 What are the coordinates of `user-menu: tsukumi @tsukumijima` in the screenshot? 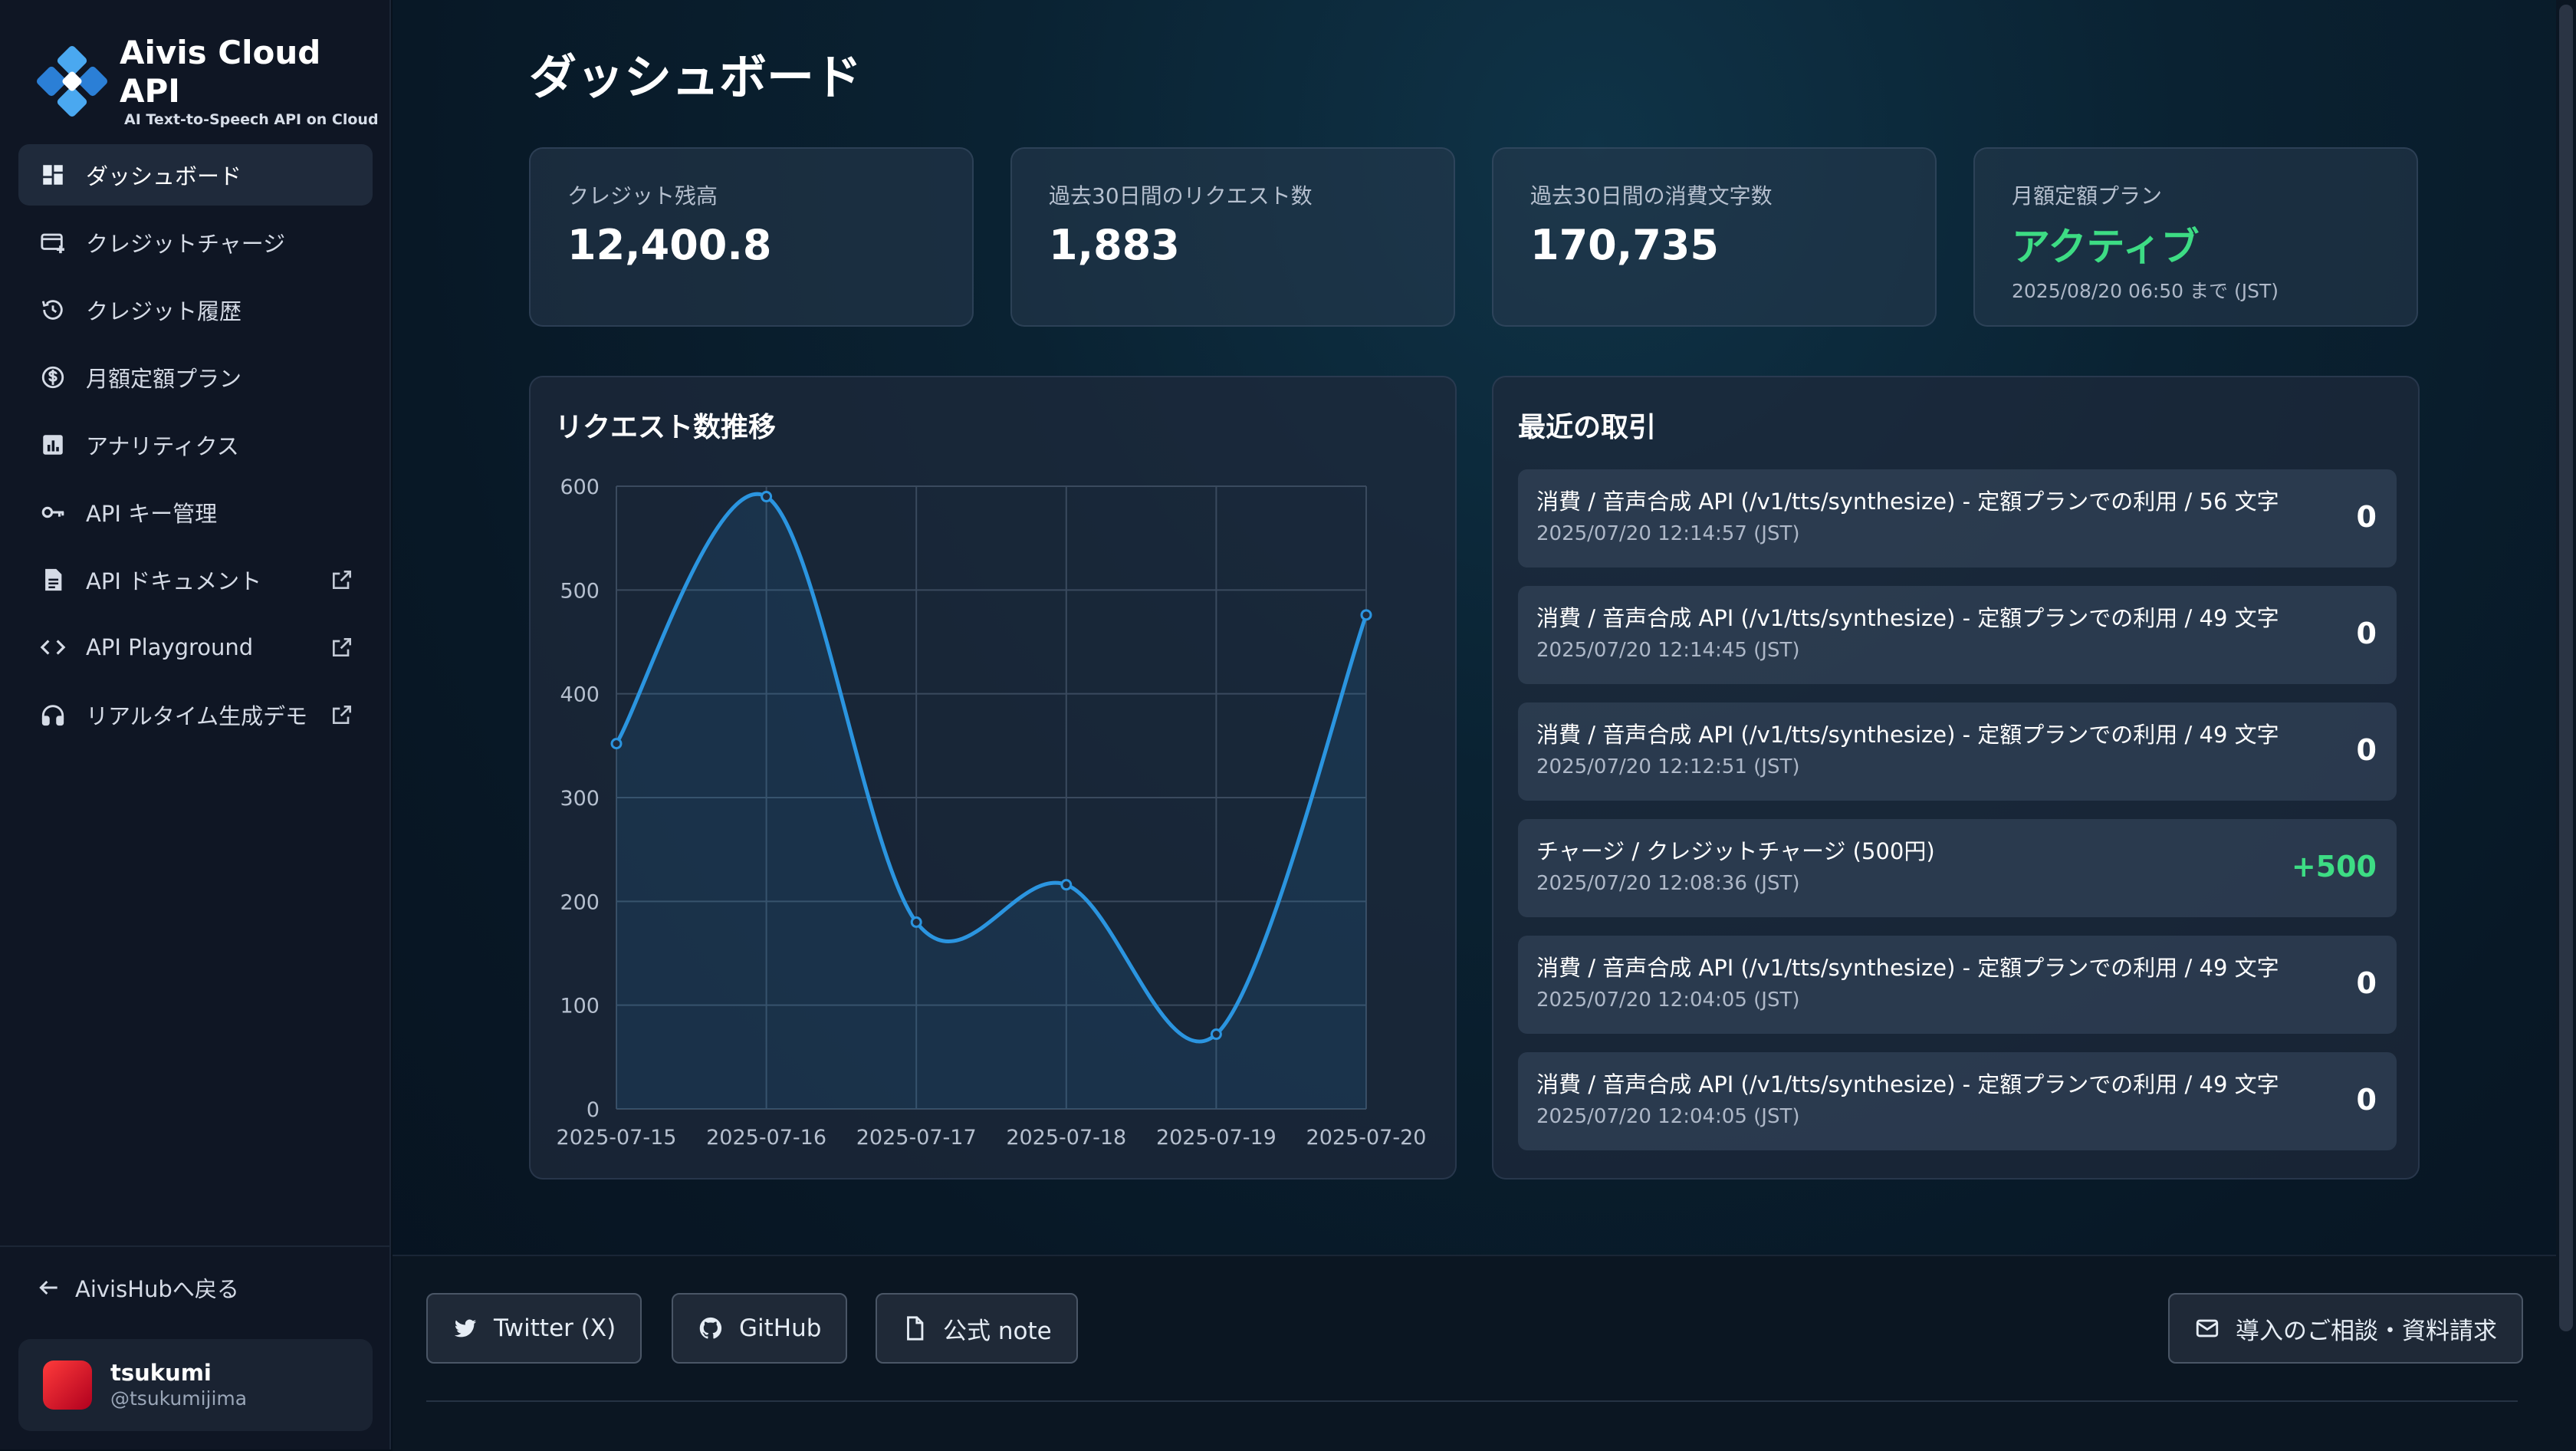 It's located at (195, 1385).